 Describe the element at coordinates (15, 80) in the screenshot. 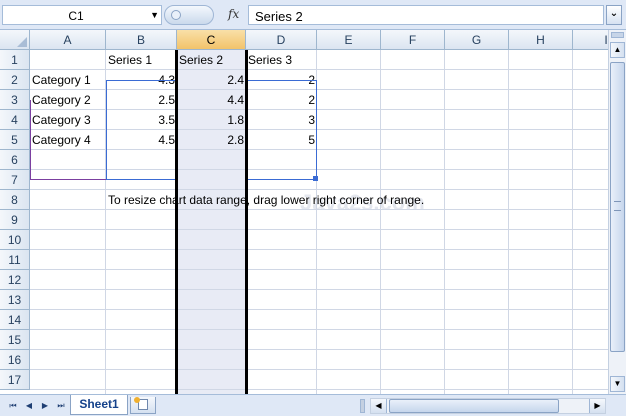

I see `row-header-2: 2` at that location.